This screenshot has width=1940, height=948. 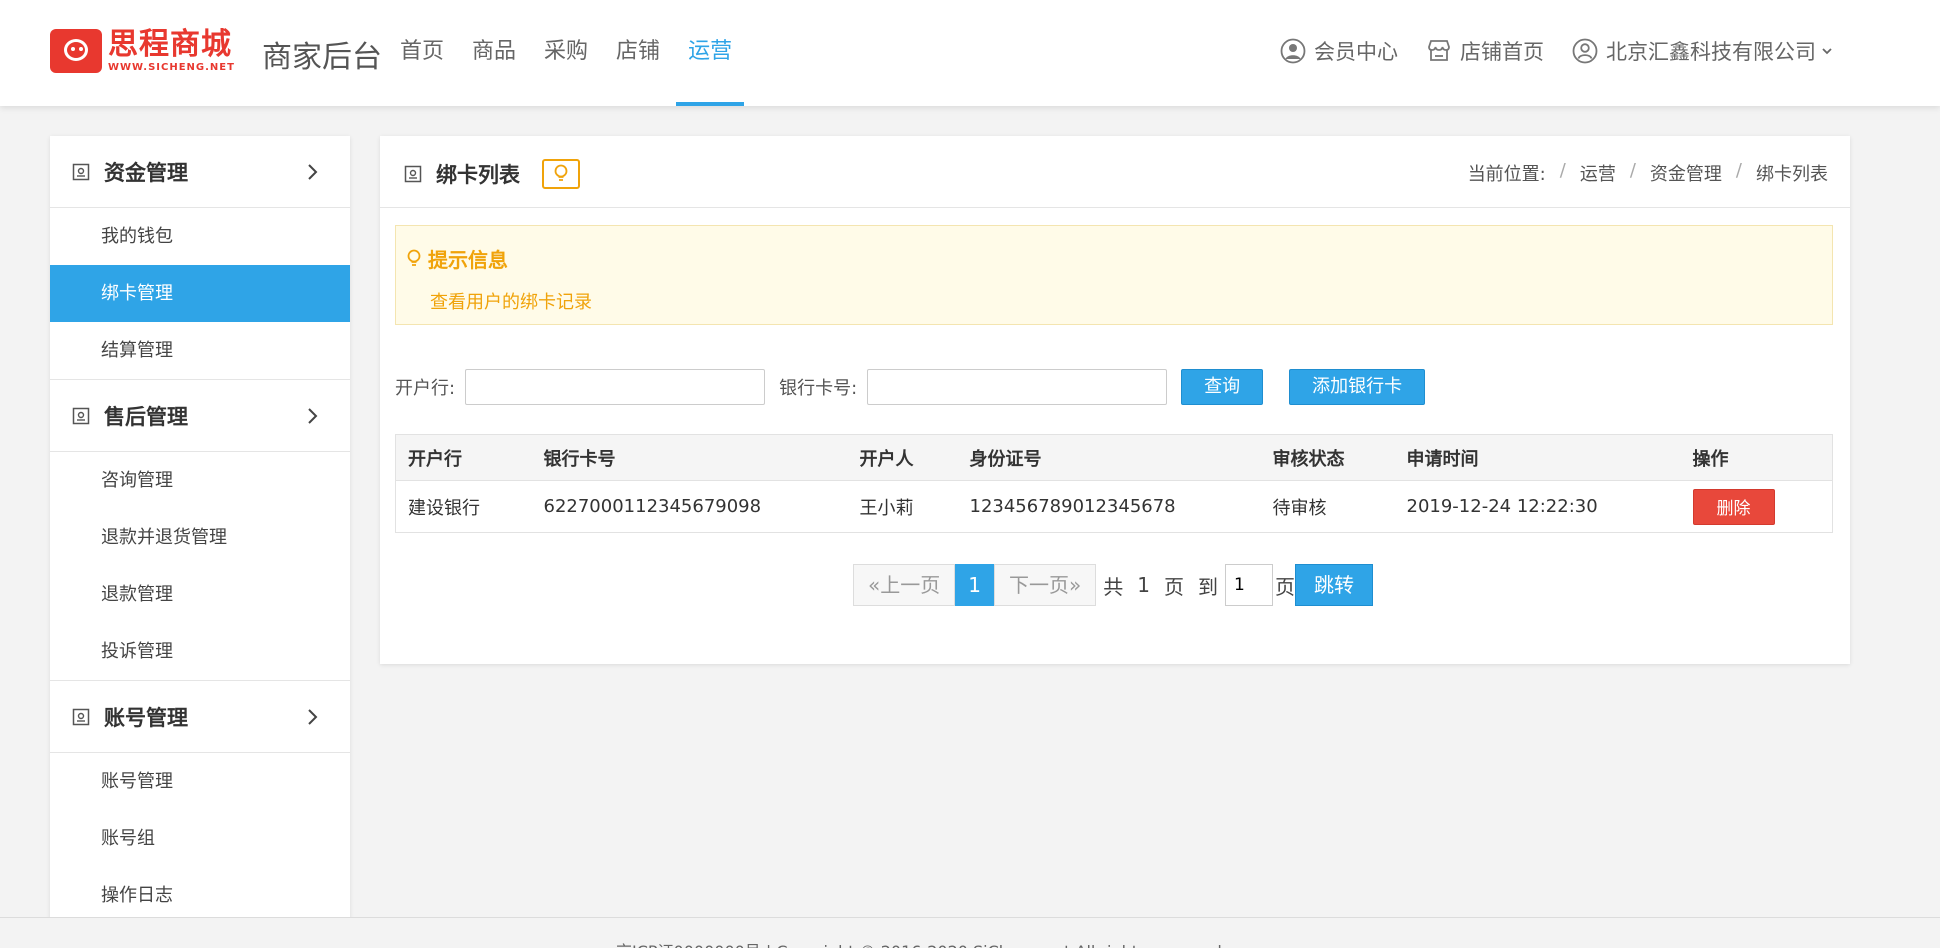 I want to click on cell-apply-time: 2019-12-24 12:22:30, so click(x=1502, y=506).